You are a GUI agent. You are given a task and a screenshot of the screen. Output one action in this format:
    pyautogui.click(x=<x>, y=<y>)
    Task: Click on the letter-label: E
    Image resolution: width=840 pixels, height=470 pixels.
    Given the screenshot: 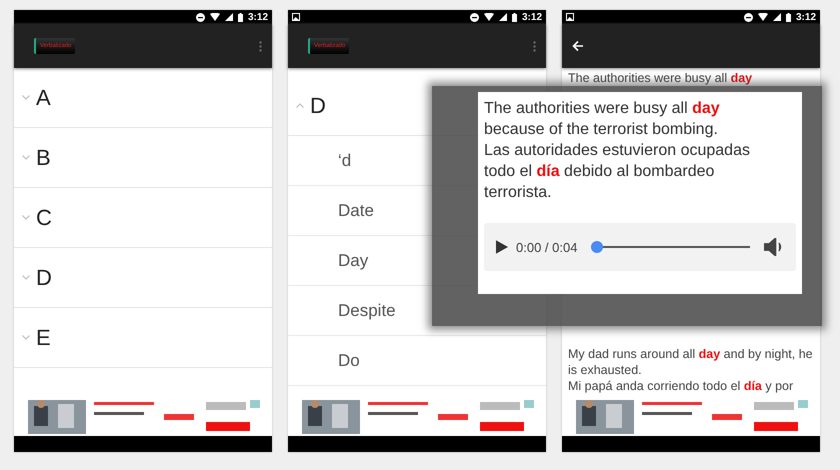 What is the action you would take?
    pyautogui.click(x=43, y=337)
    